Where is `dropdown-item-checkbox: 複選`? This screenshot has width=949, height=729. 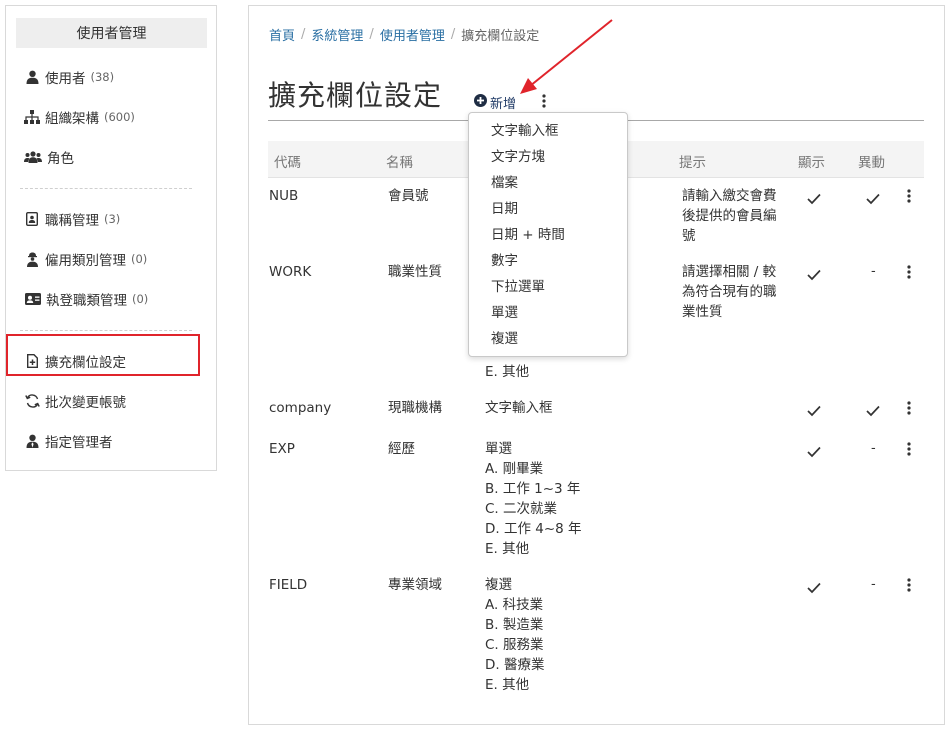 dropdown-item-checkbox: 複選 is located at coordinates (504, 339).